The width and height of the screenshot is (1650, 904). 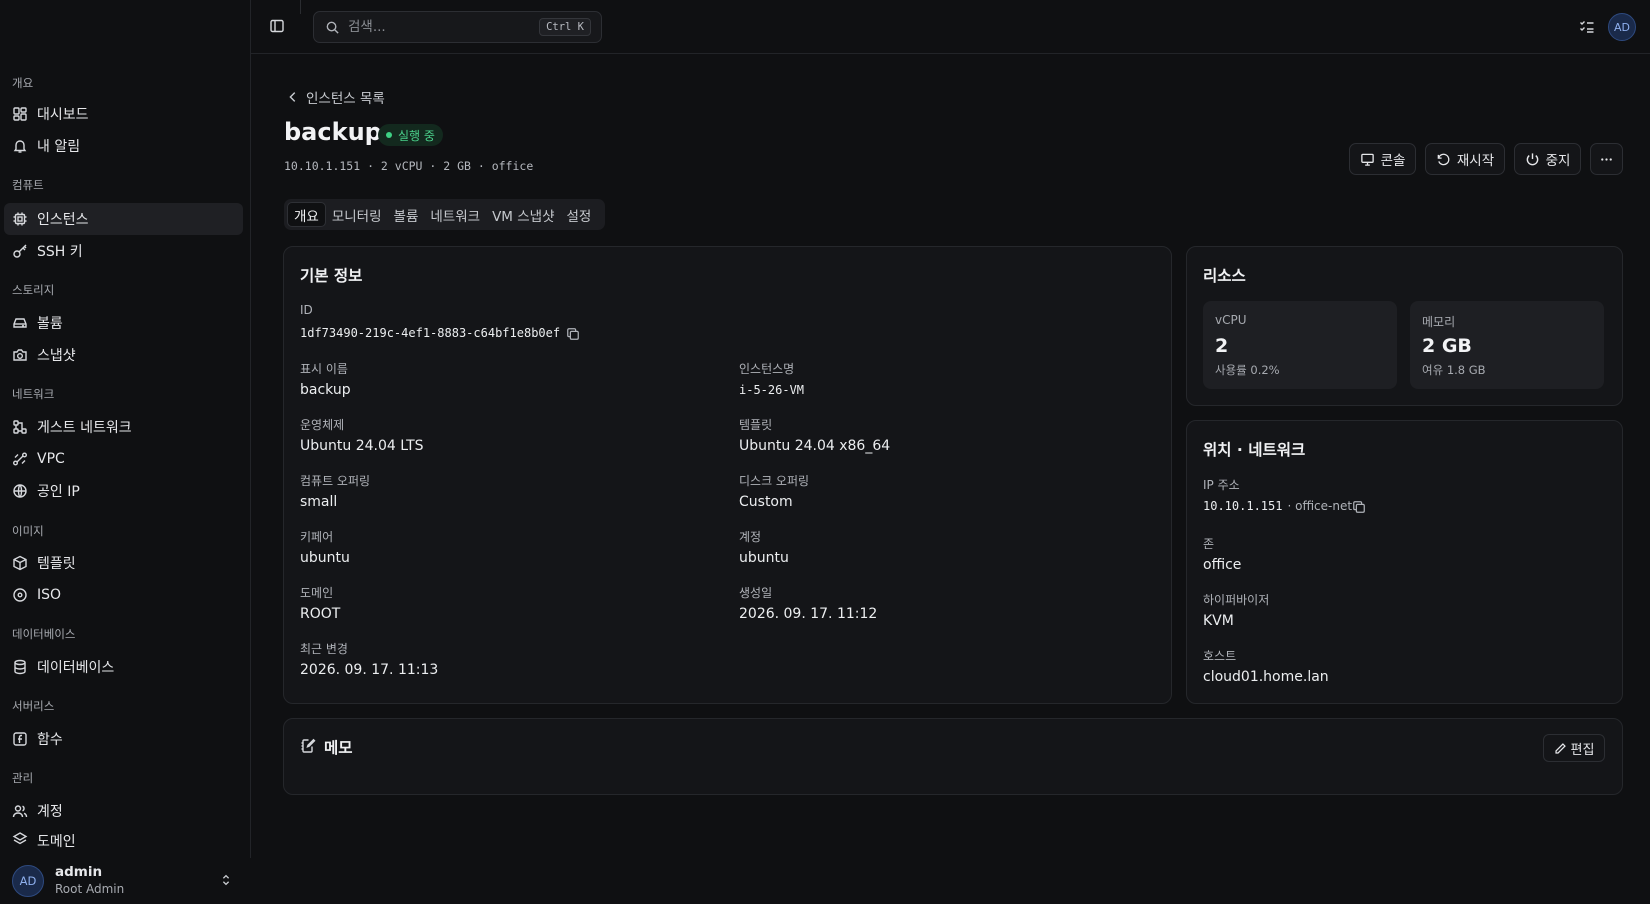 What do you see at coordinates (20, 251) in the screenshot?
I see `key-icon` at bounding box center [20, 251].